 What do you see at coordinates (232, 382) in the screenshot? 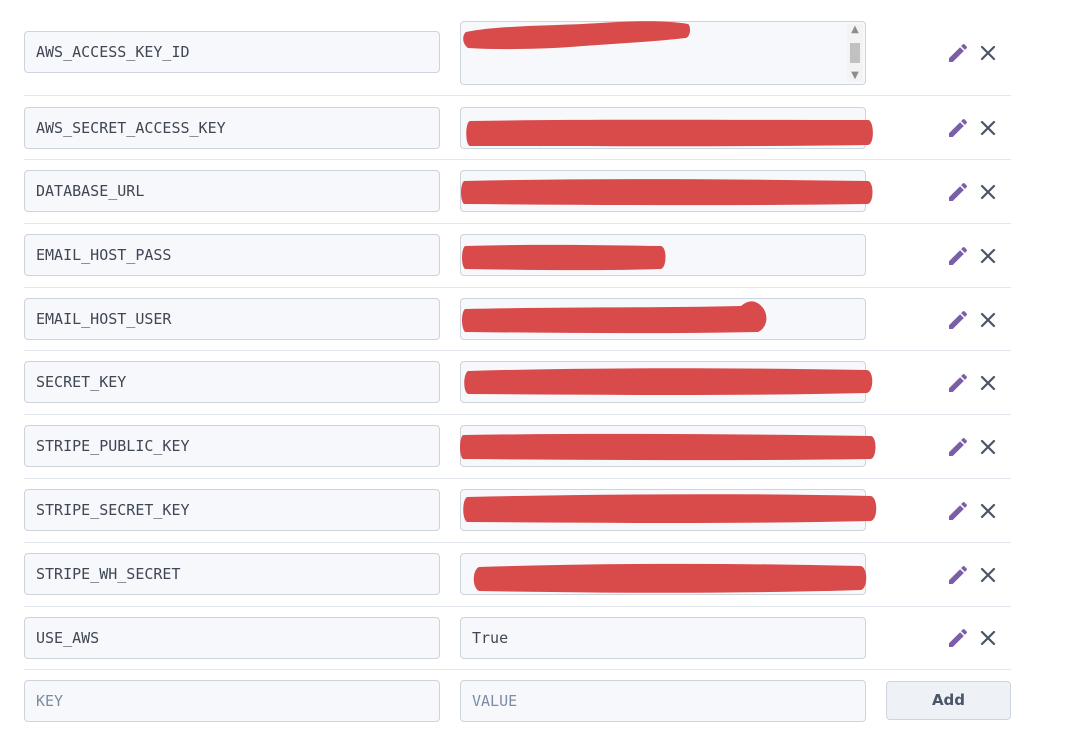
I see `config-key-field: SECRET_KEY` at bounding box center [232, 382].